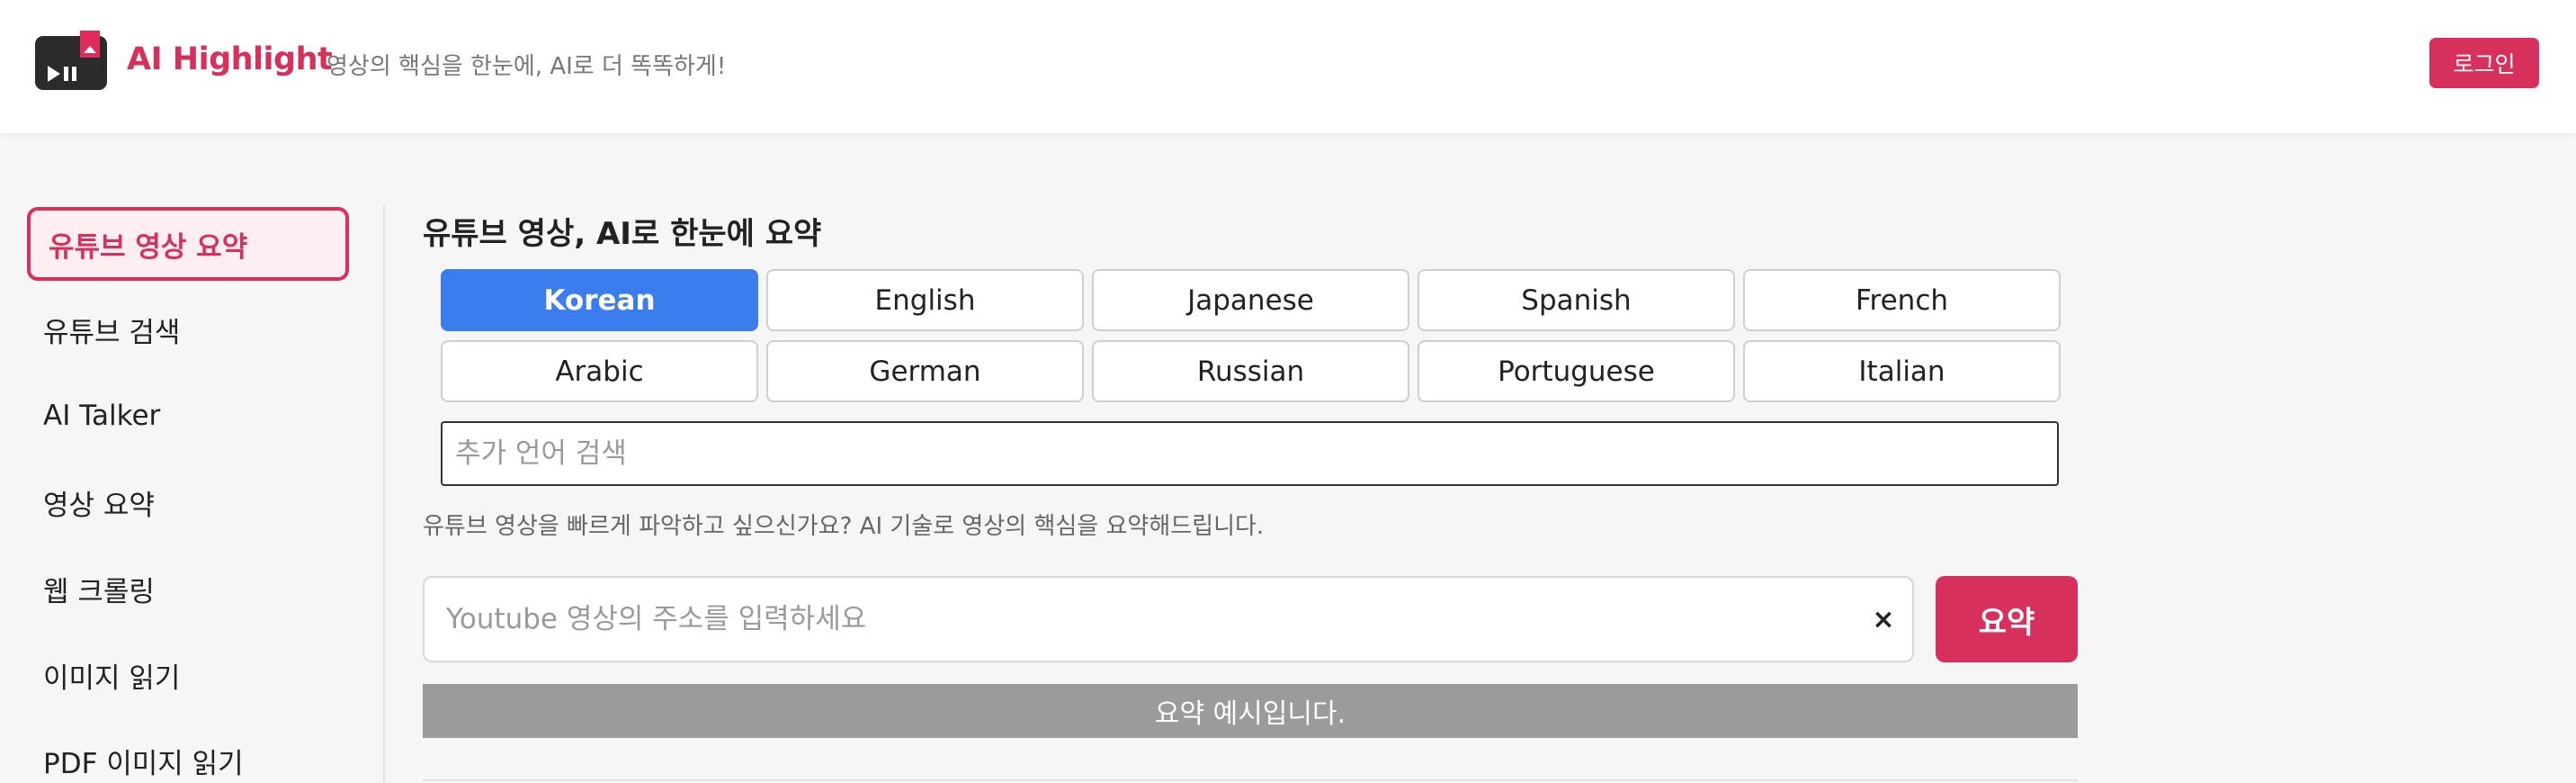  Describe the element at coordinates (230, 59) in the screenshot. I see `brand-name: AI Highlight` at that location.